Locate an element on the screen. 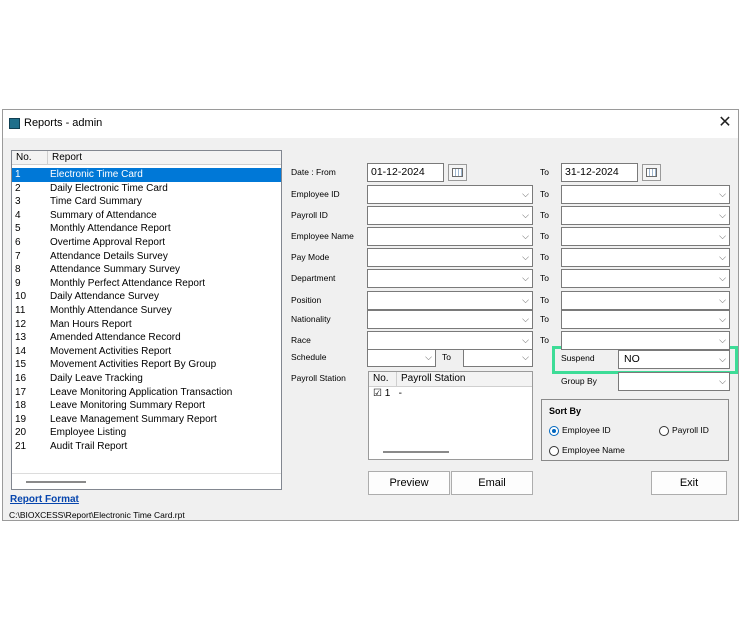 This screenshot has height=632, width=740. report-number: 13 is located at coordinates (21, 338).